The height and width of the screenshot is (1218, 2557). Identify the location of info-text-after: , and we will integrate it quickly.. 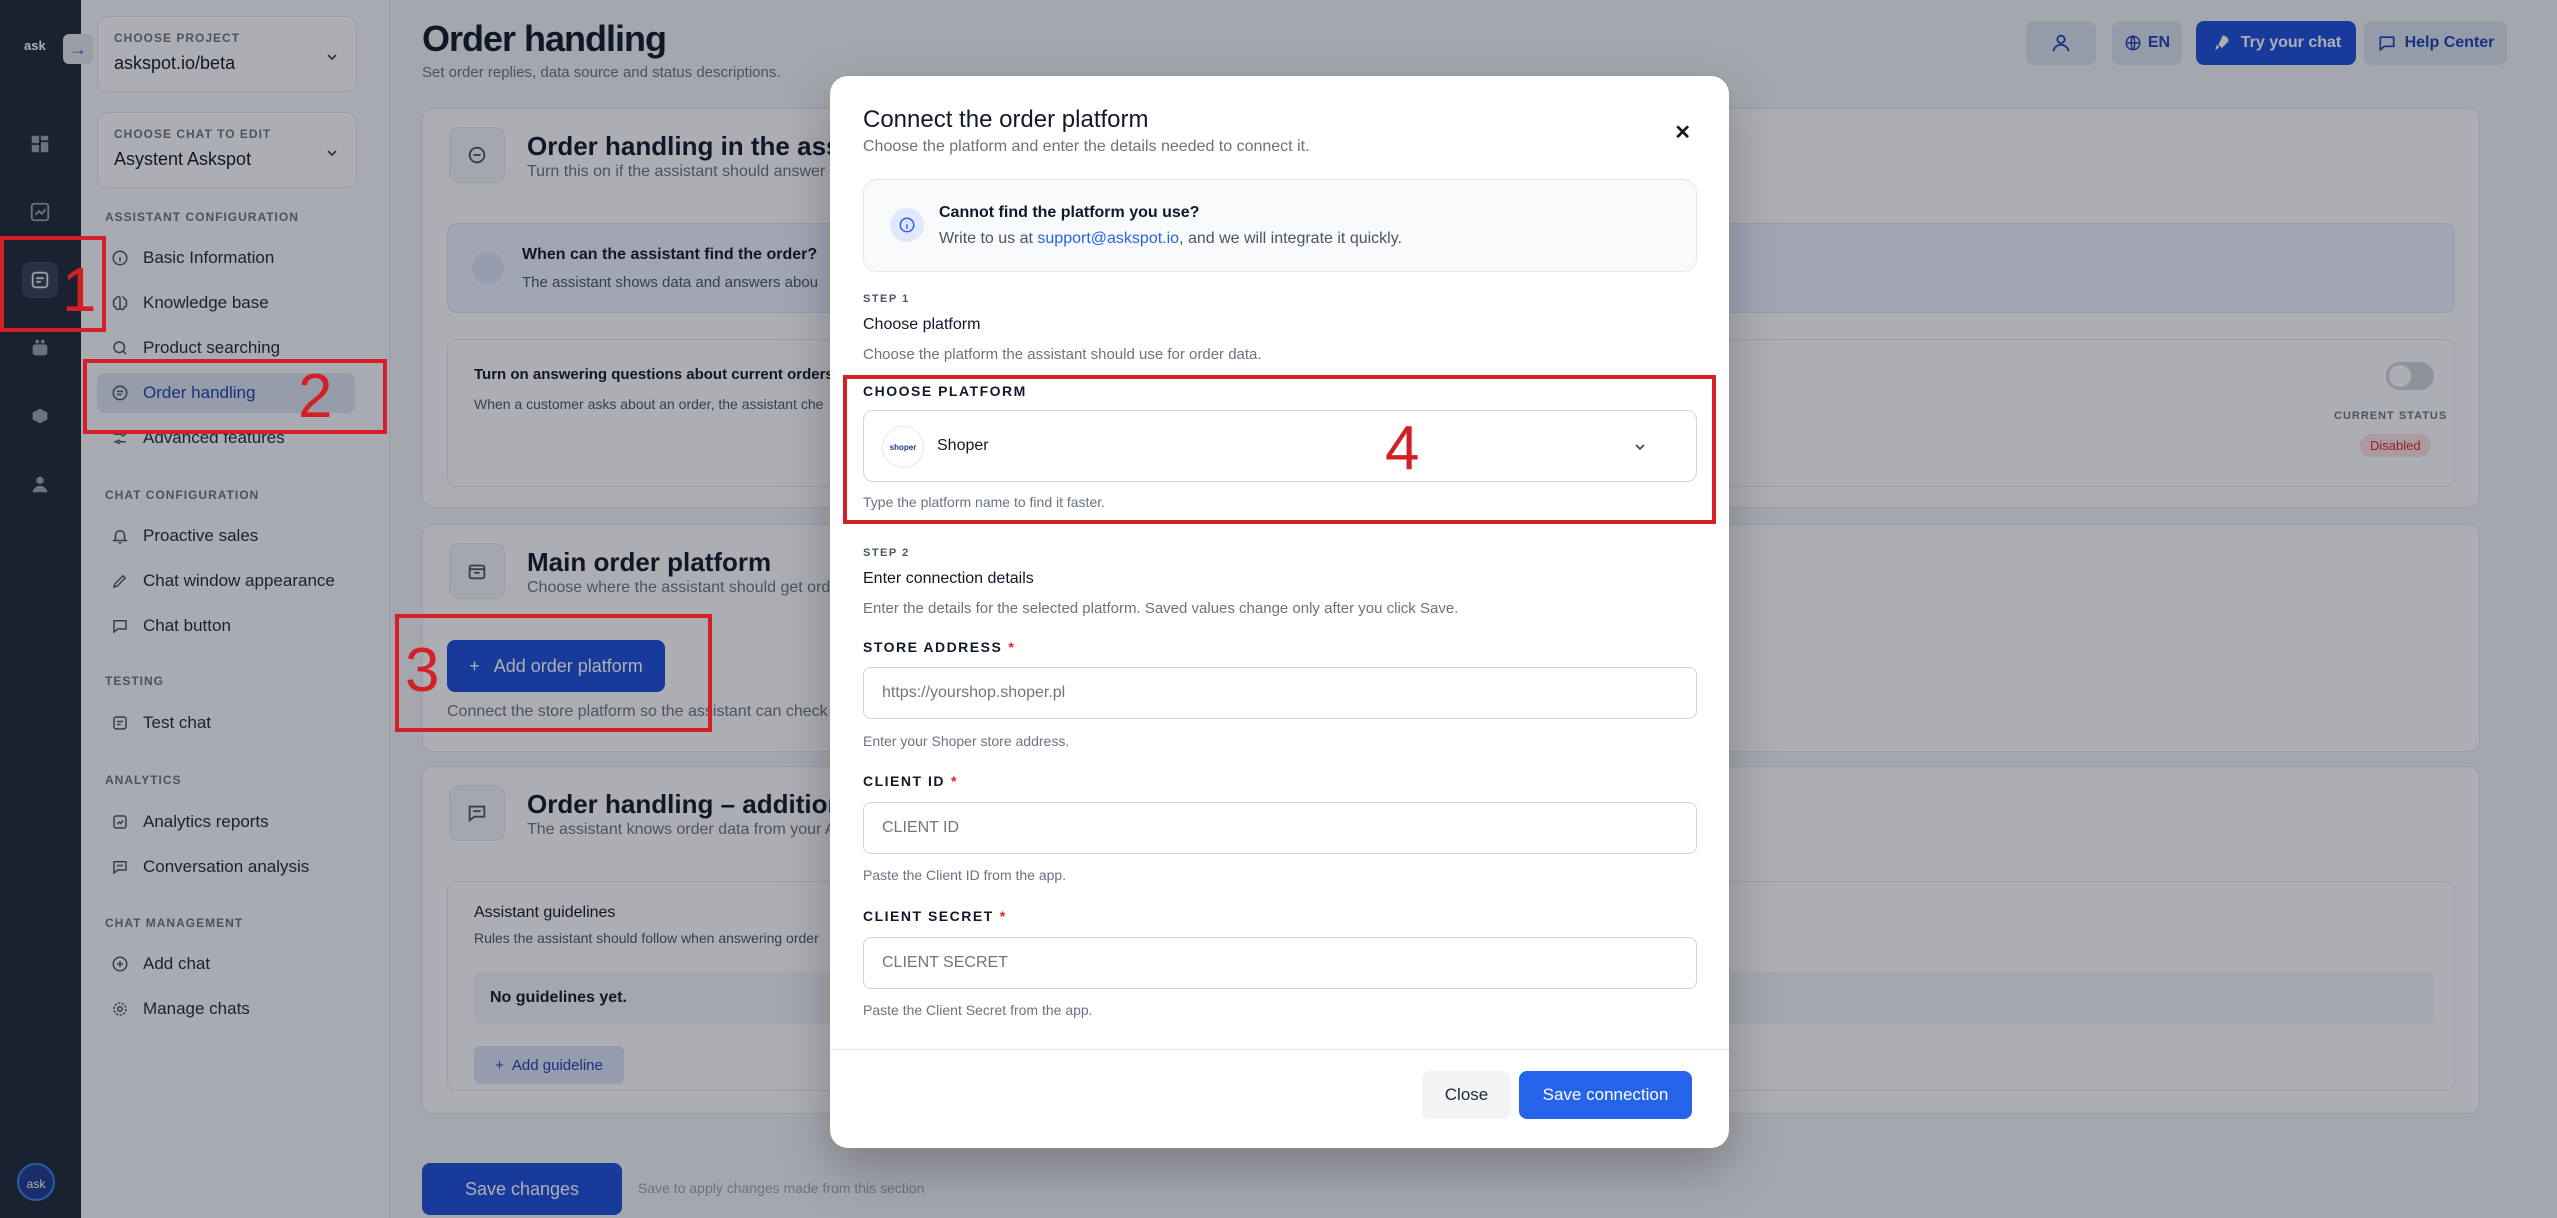
(1290, 238).